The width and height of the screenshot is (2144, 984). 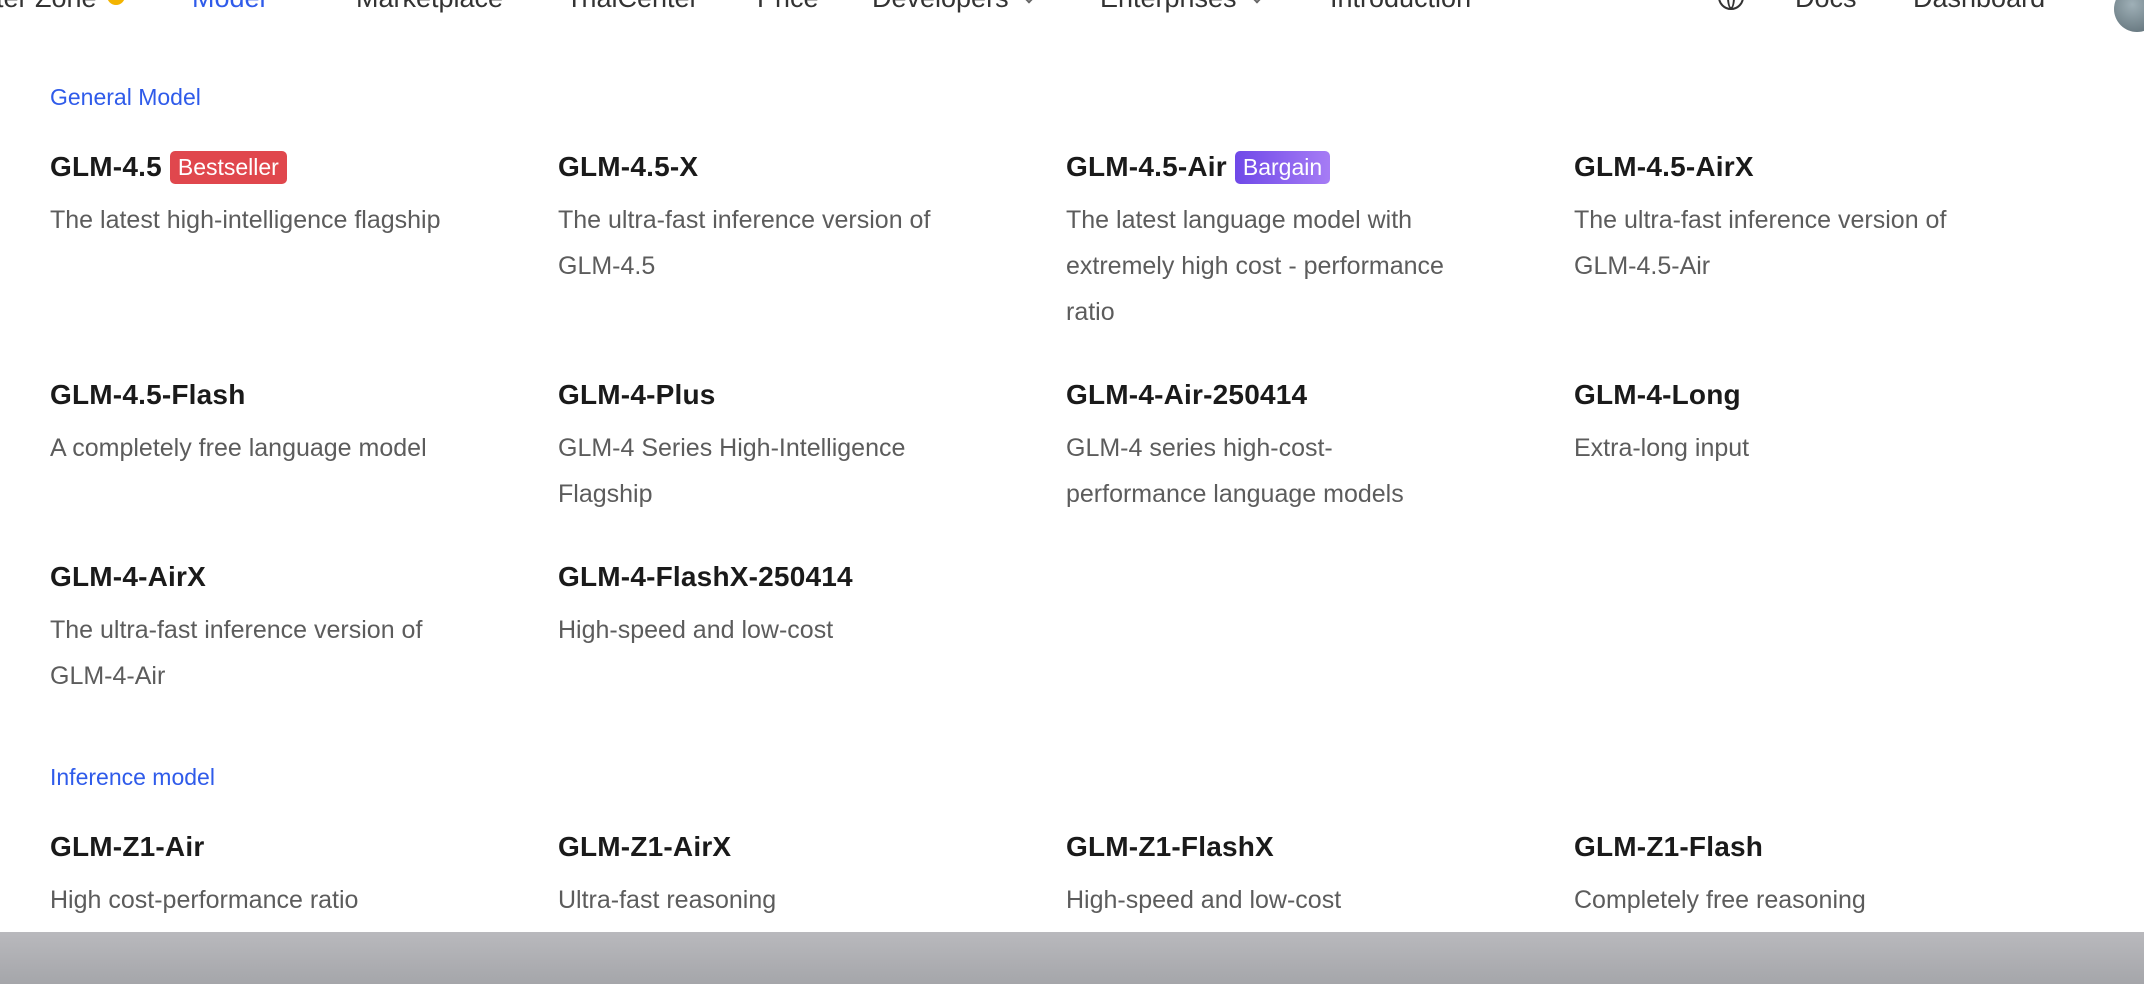 What do you see at coordinates (1664, 166) in the screenshot?
I see `model-name: GLM-4.5-AirX` at bounding box center [1664, 166].